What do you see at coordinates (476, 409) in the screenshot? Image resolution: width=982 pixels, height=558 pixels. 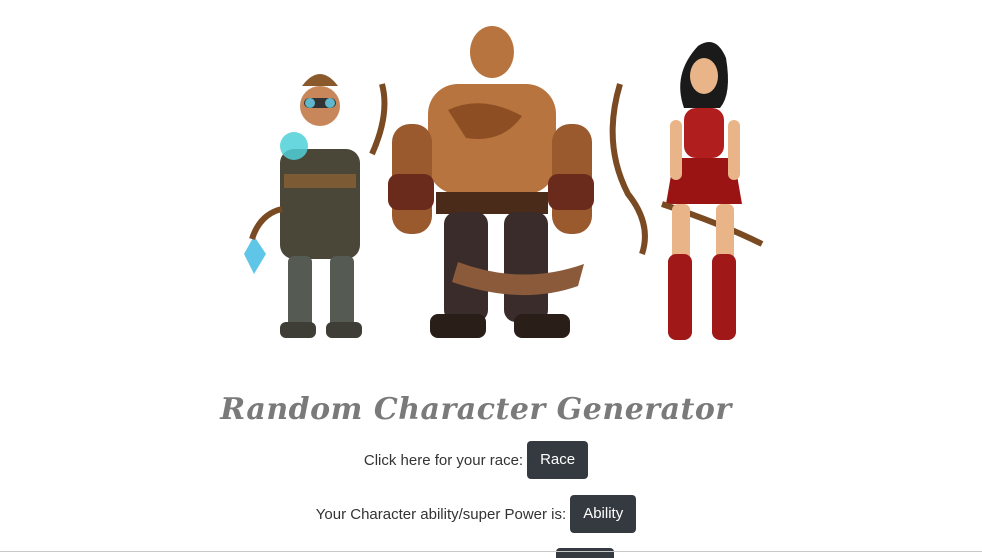 I see `page-title: Random Character Generator` at bounding box center [476, 409].